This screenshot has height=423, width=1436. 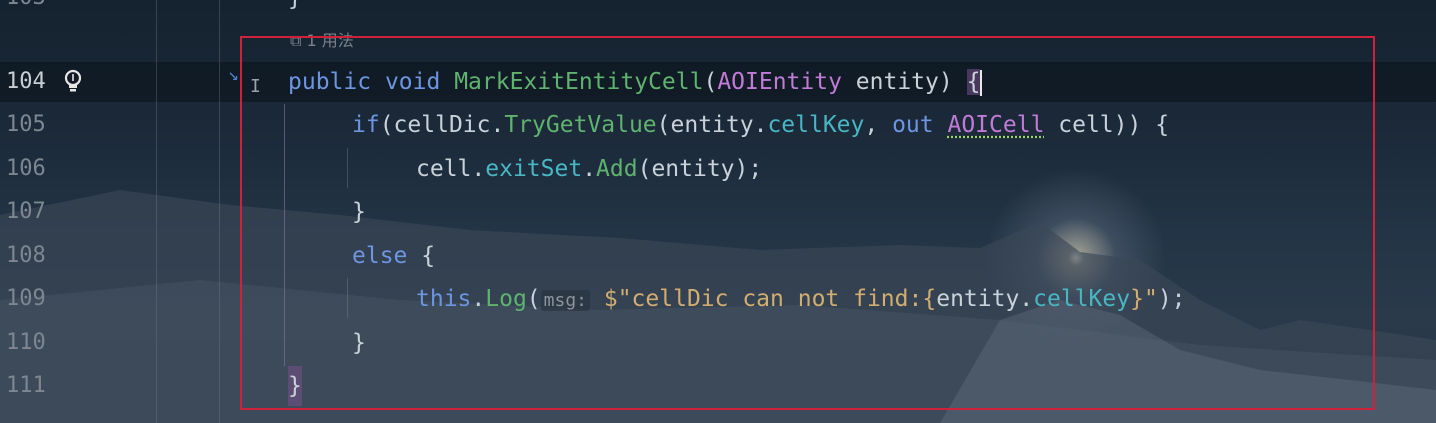 What do you see at coordinates (26, 124) in the screenshot?
I see `line-number: 105` at bounding box center [26, 124].